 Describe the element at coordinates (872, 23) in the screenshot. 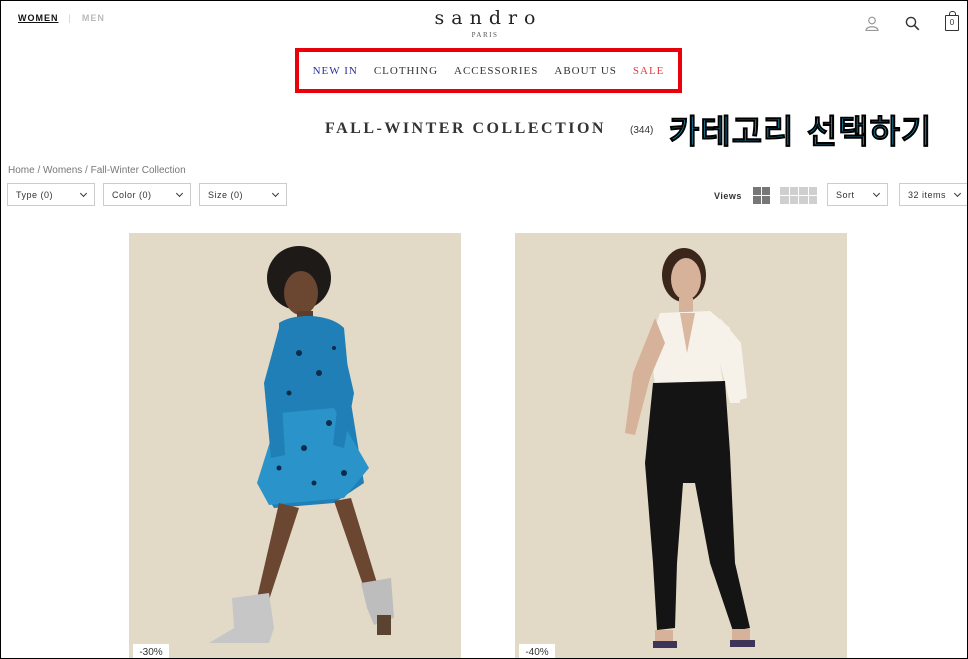

I see `account-icon` at that location.